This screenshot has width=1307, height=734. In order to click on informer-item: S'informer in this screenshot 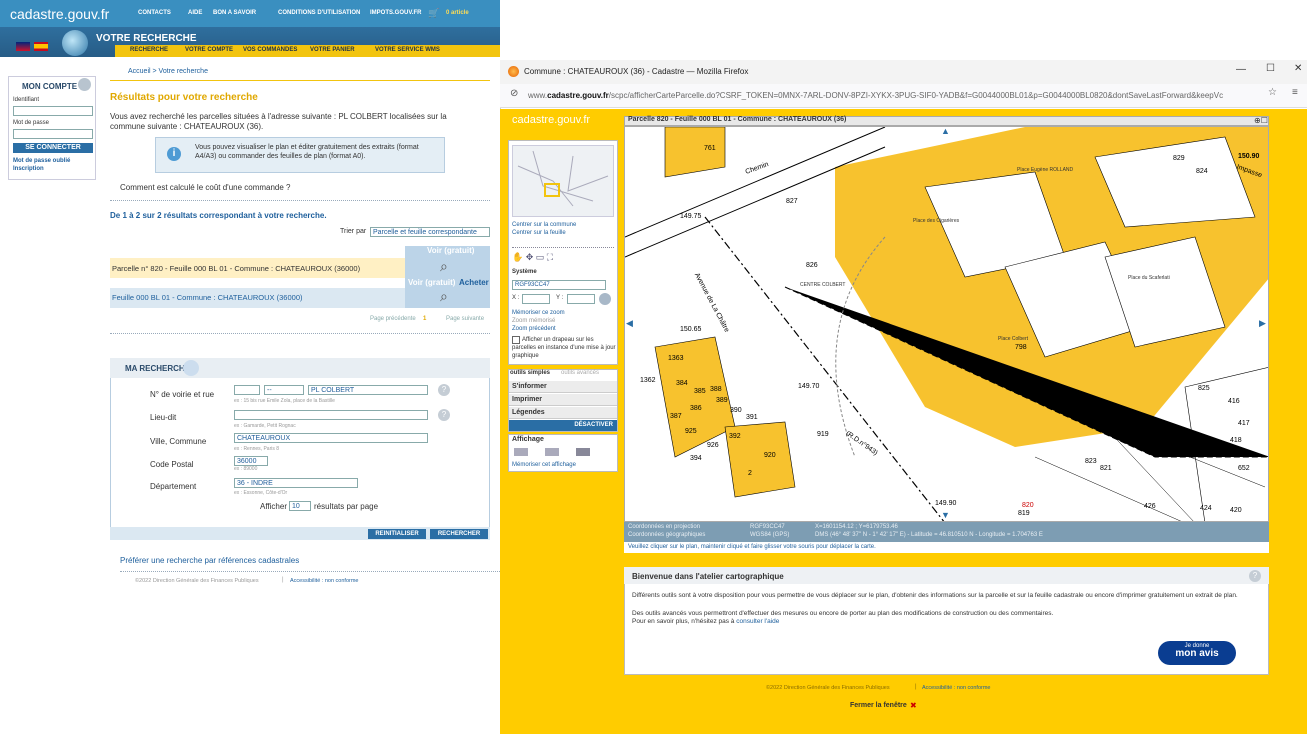, I will do `click(563, 387)`.